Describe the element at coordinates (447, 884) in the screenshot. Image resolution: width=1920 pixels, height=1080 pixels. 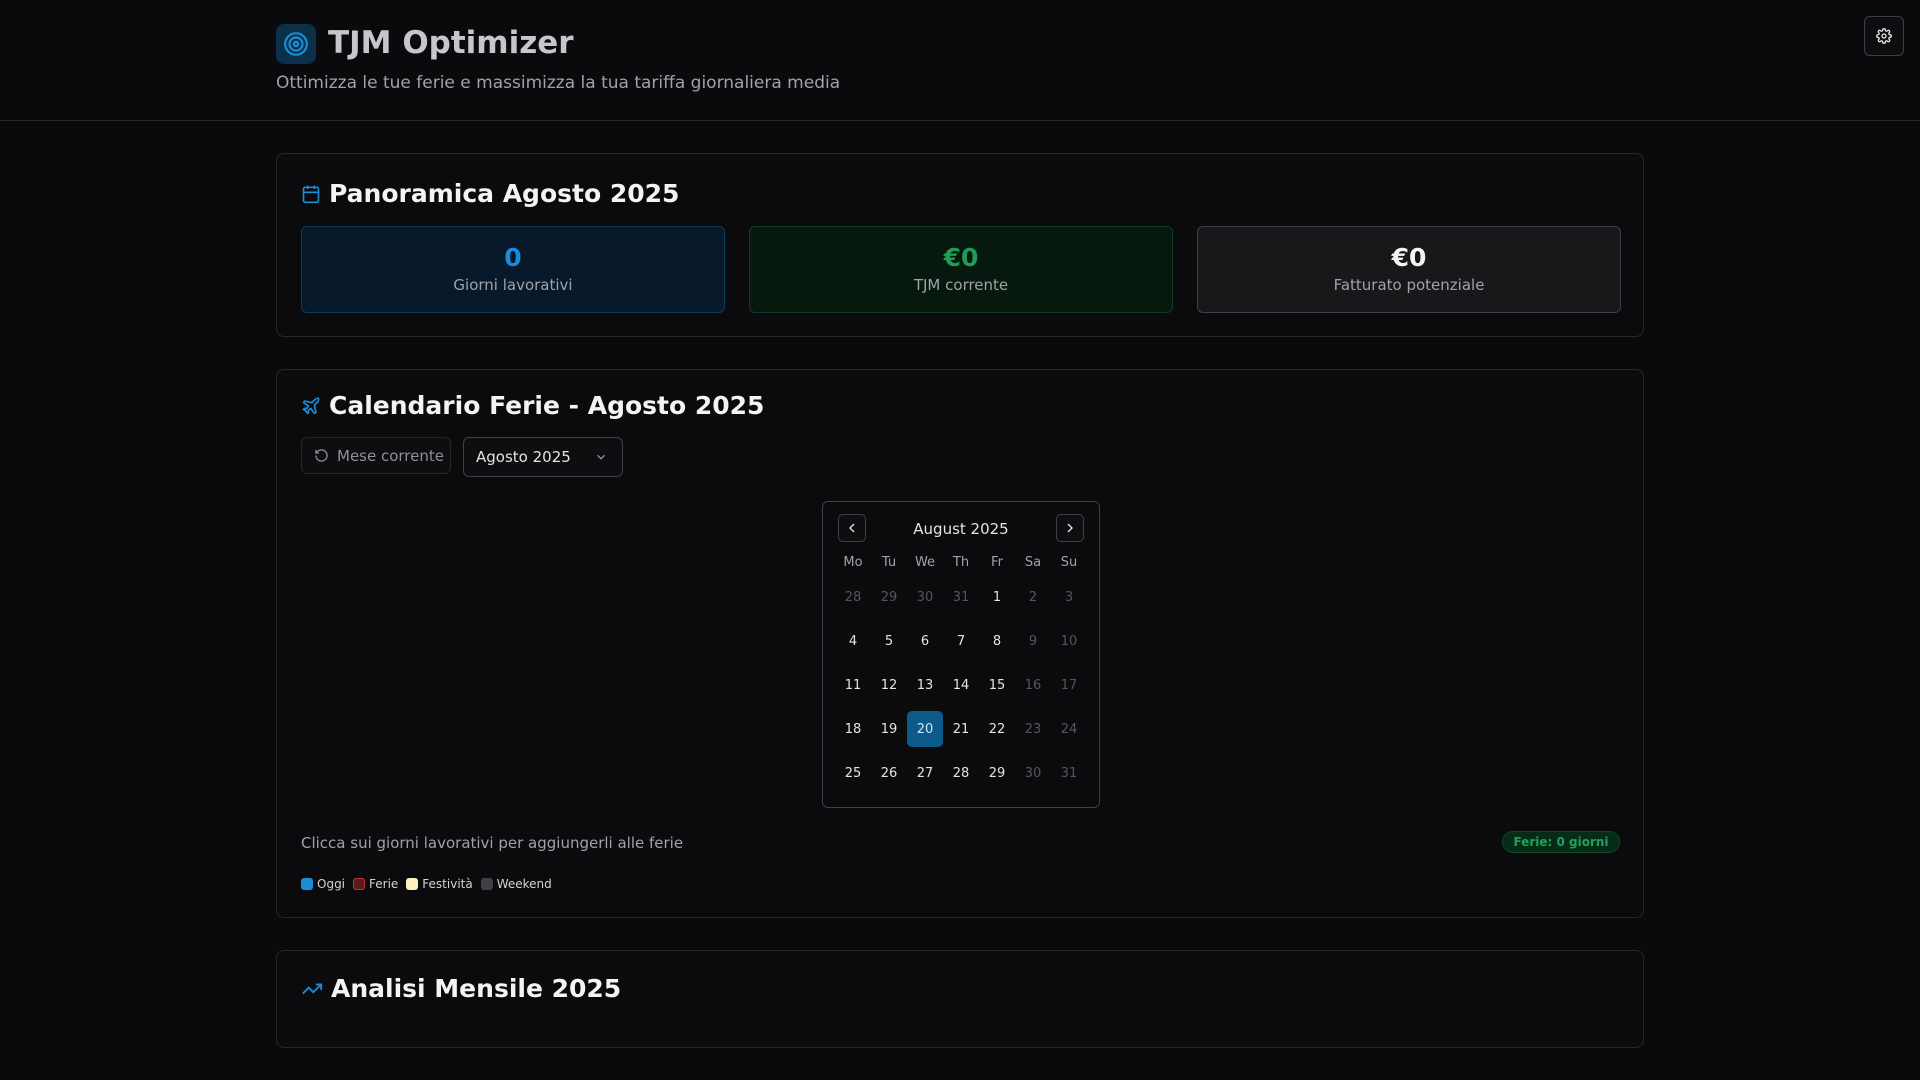
I see `legend-label: Festività` at that location.